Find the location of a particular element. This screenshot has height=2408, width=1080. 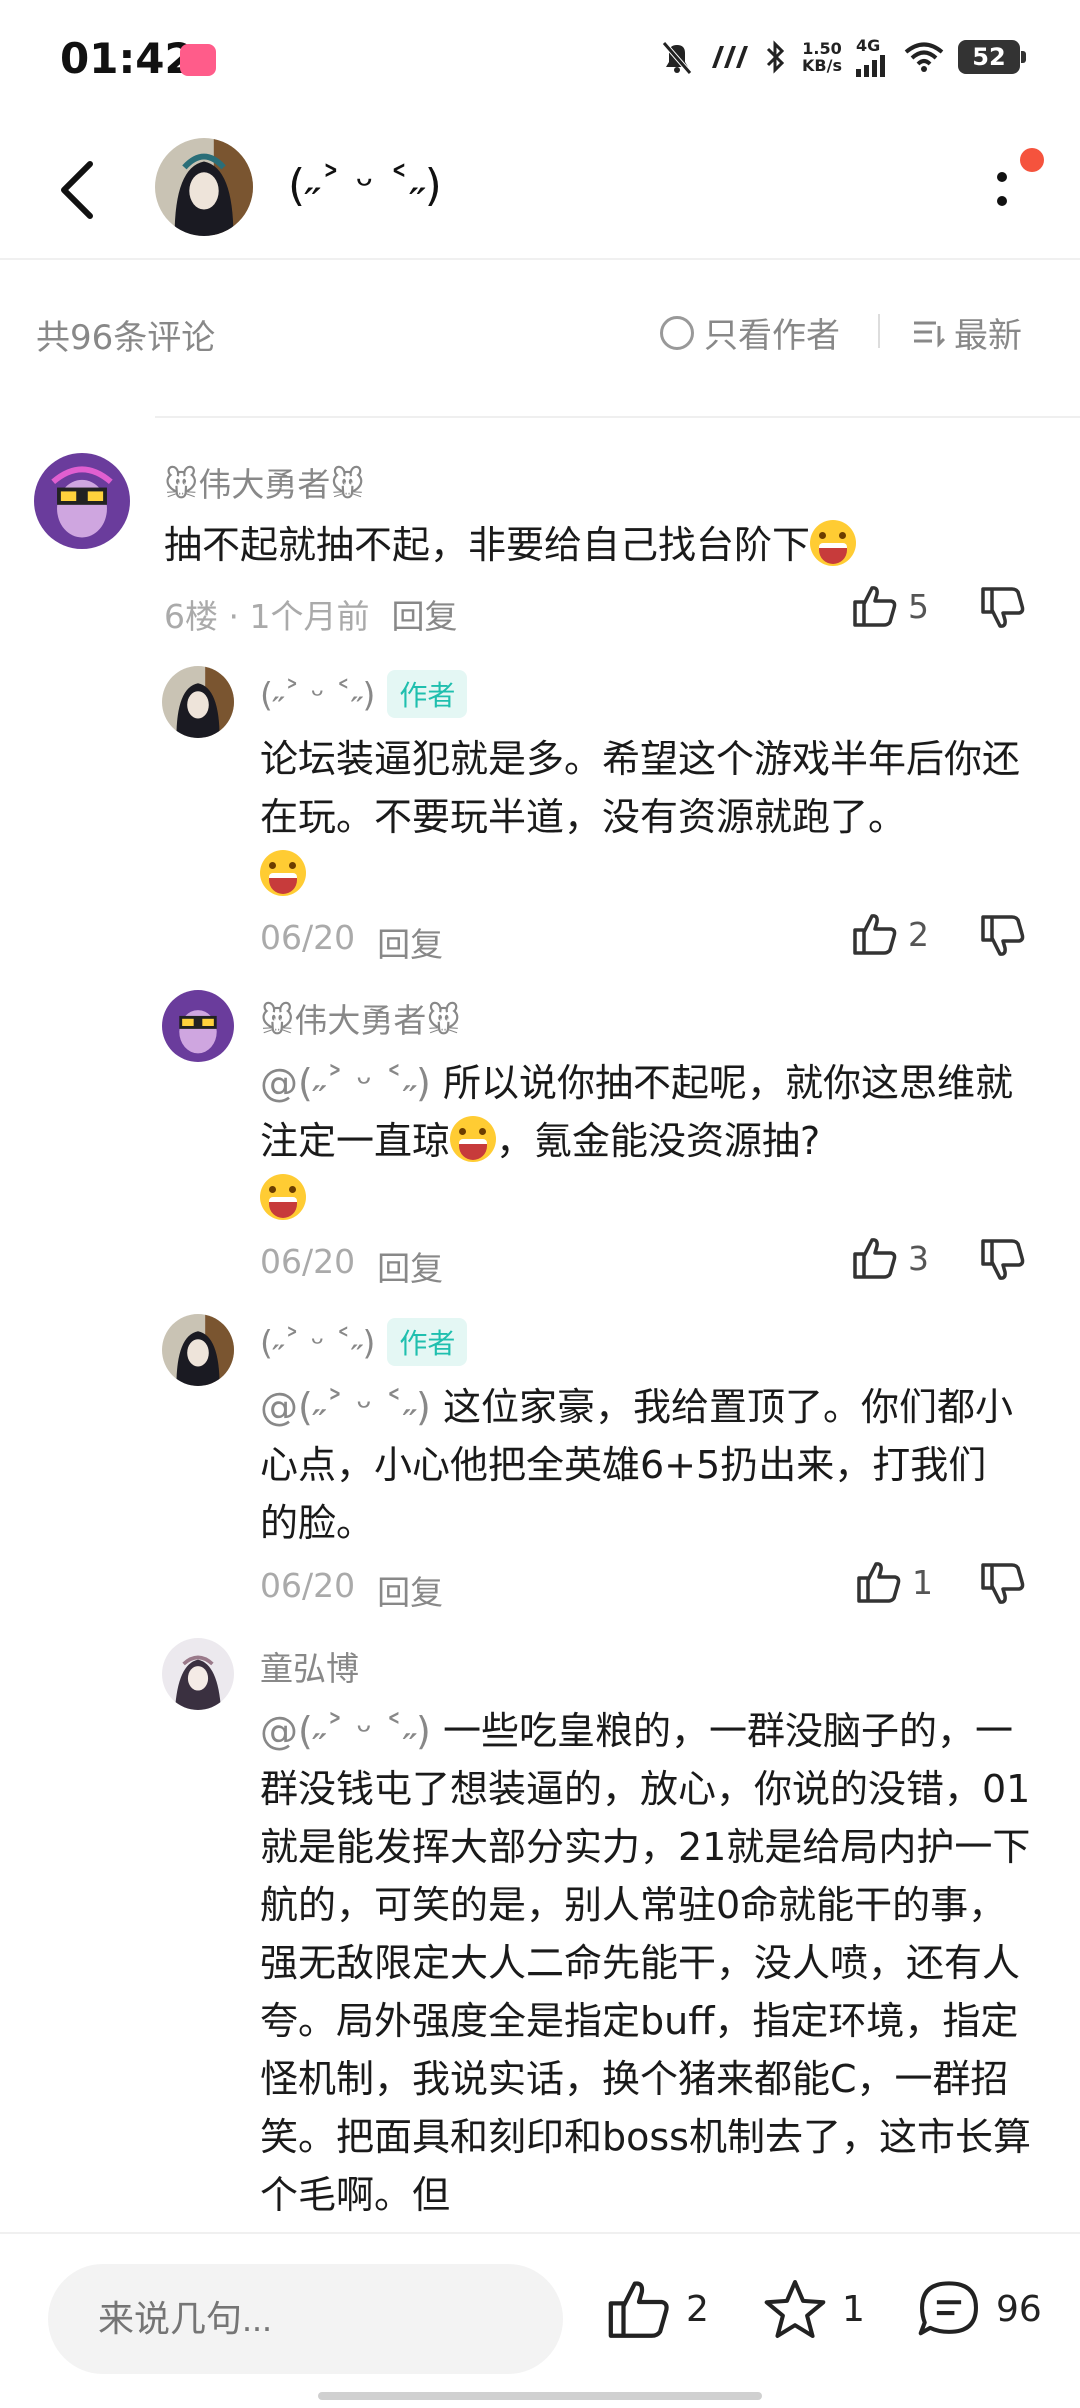

author-only-toggle: 只看作者 is located at coordinates (750, 332).